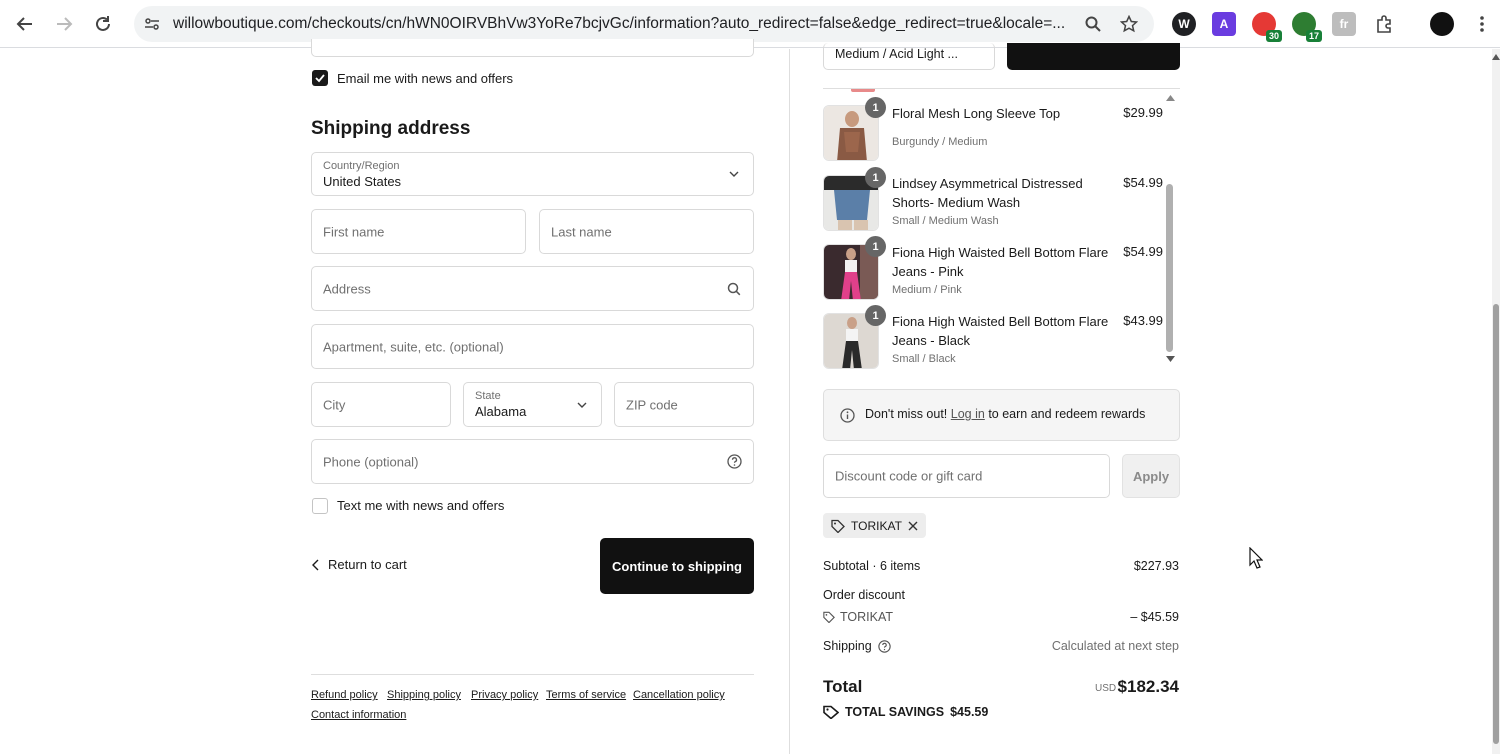 The width and height of the screenshot is (1500, 754). Describe the element at coordinates (1129, 24) in the screenshot. I see `bookmark-star-icon` at that location.